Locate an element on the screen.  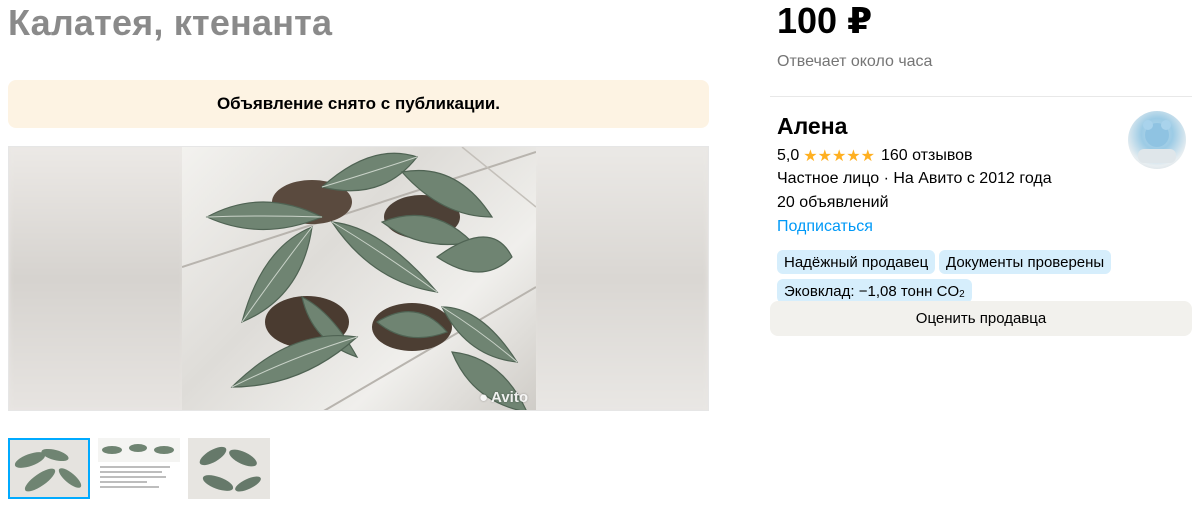
avito-logo-icon: ● is located at coordinates (483, 397).